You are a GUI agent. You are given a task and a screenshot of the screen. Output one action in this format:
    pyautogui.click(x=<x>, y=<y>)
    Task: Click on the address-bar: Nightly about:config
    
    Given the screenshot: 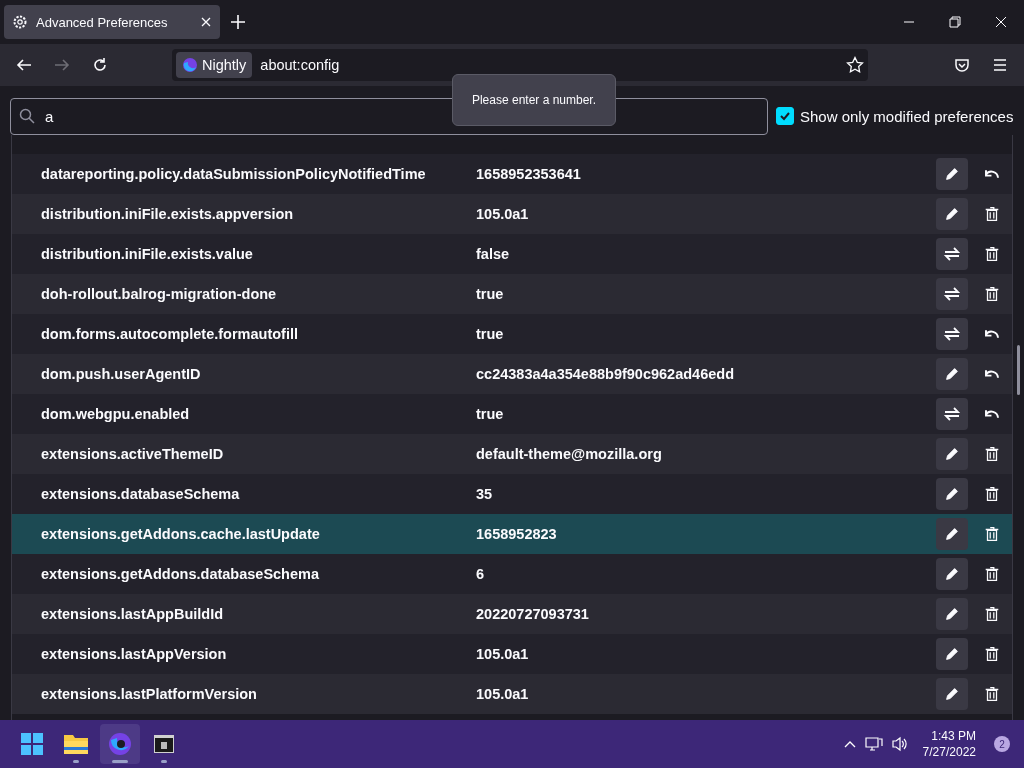 What is the action you would take?
    pyautogui.click(x=520, y=65)
    